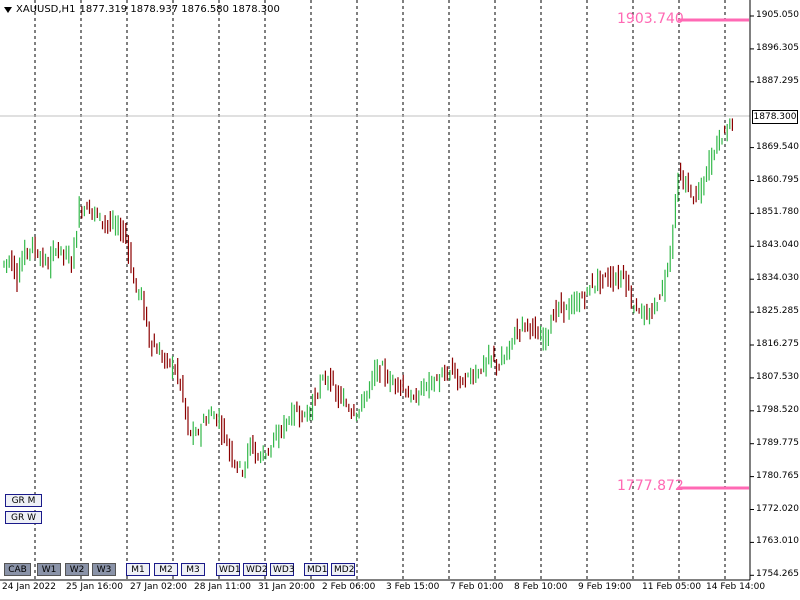 This screenshot has height=600, width=800. Describe the element at coordinates (94, 587) in the screenshot. I see `time-tick-label: 25 Jan 16:00` at that location.